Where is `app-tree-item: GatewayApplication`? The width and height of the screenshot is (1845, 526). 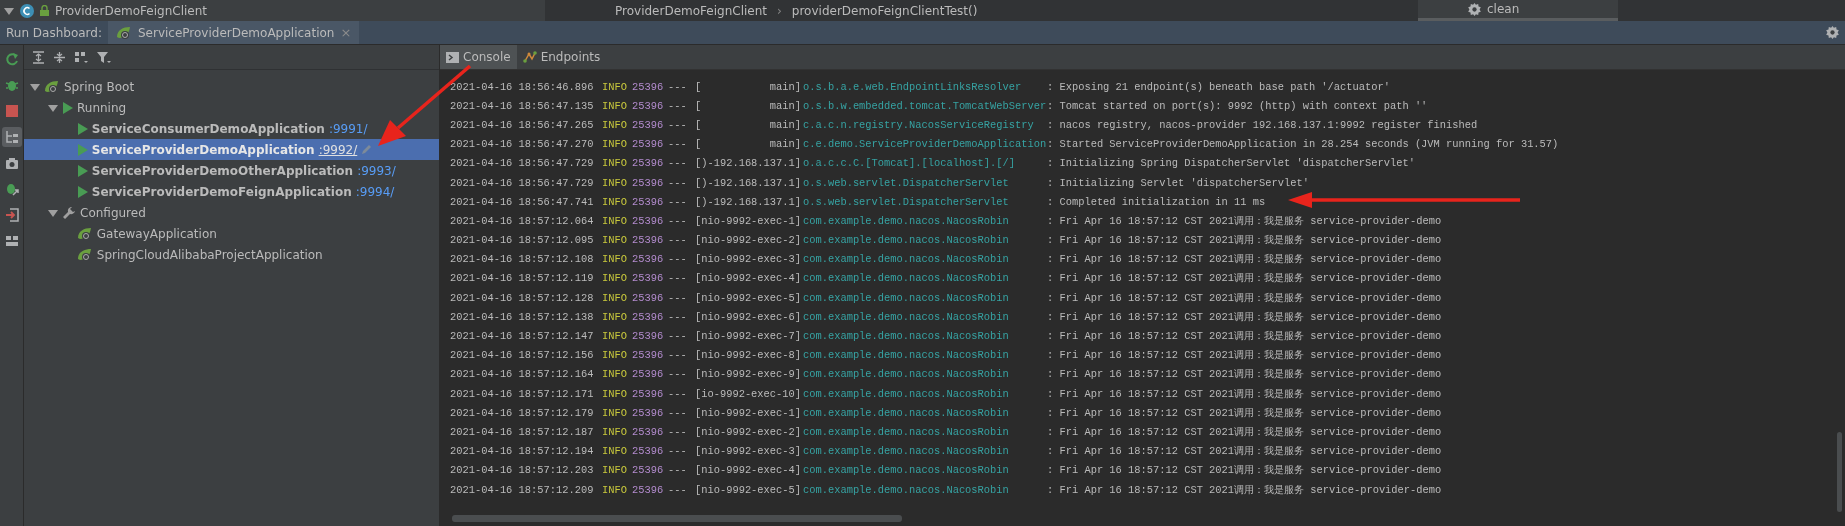
app-tree-item: GatewayApplication is located at coordinates (231, 233).